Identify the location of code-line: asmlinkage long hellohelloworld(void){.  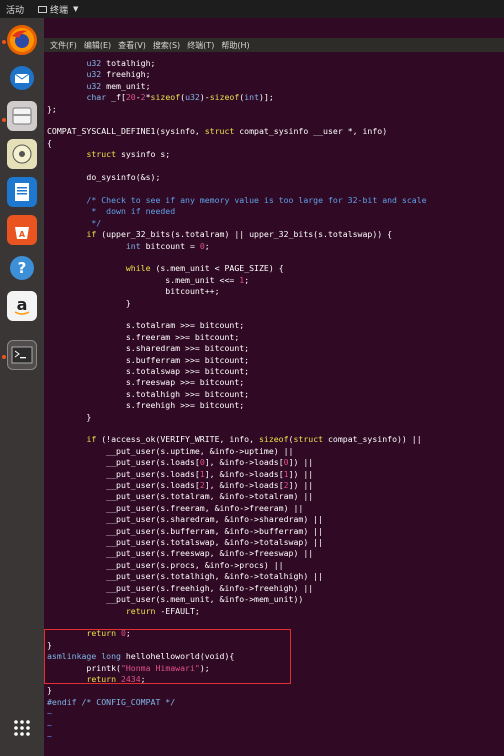
(141, 656).